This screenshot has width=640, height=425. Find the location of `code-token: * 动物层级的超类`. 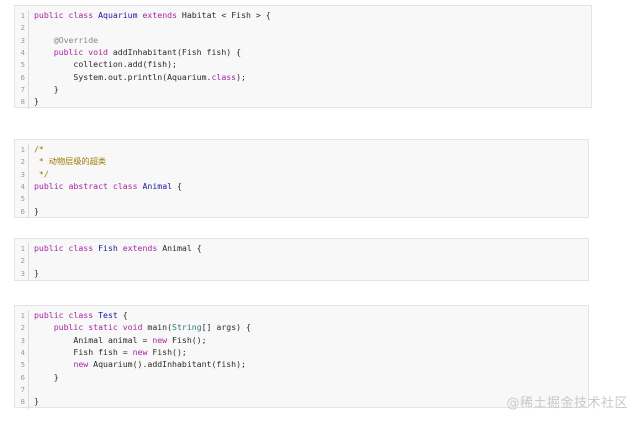

code-token: * 动物层级的超类 is located at coordinates (70, 161).